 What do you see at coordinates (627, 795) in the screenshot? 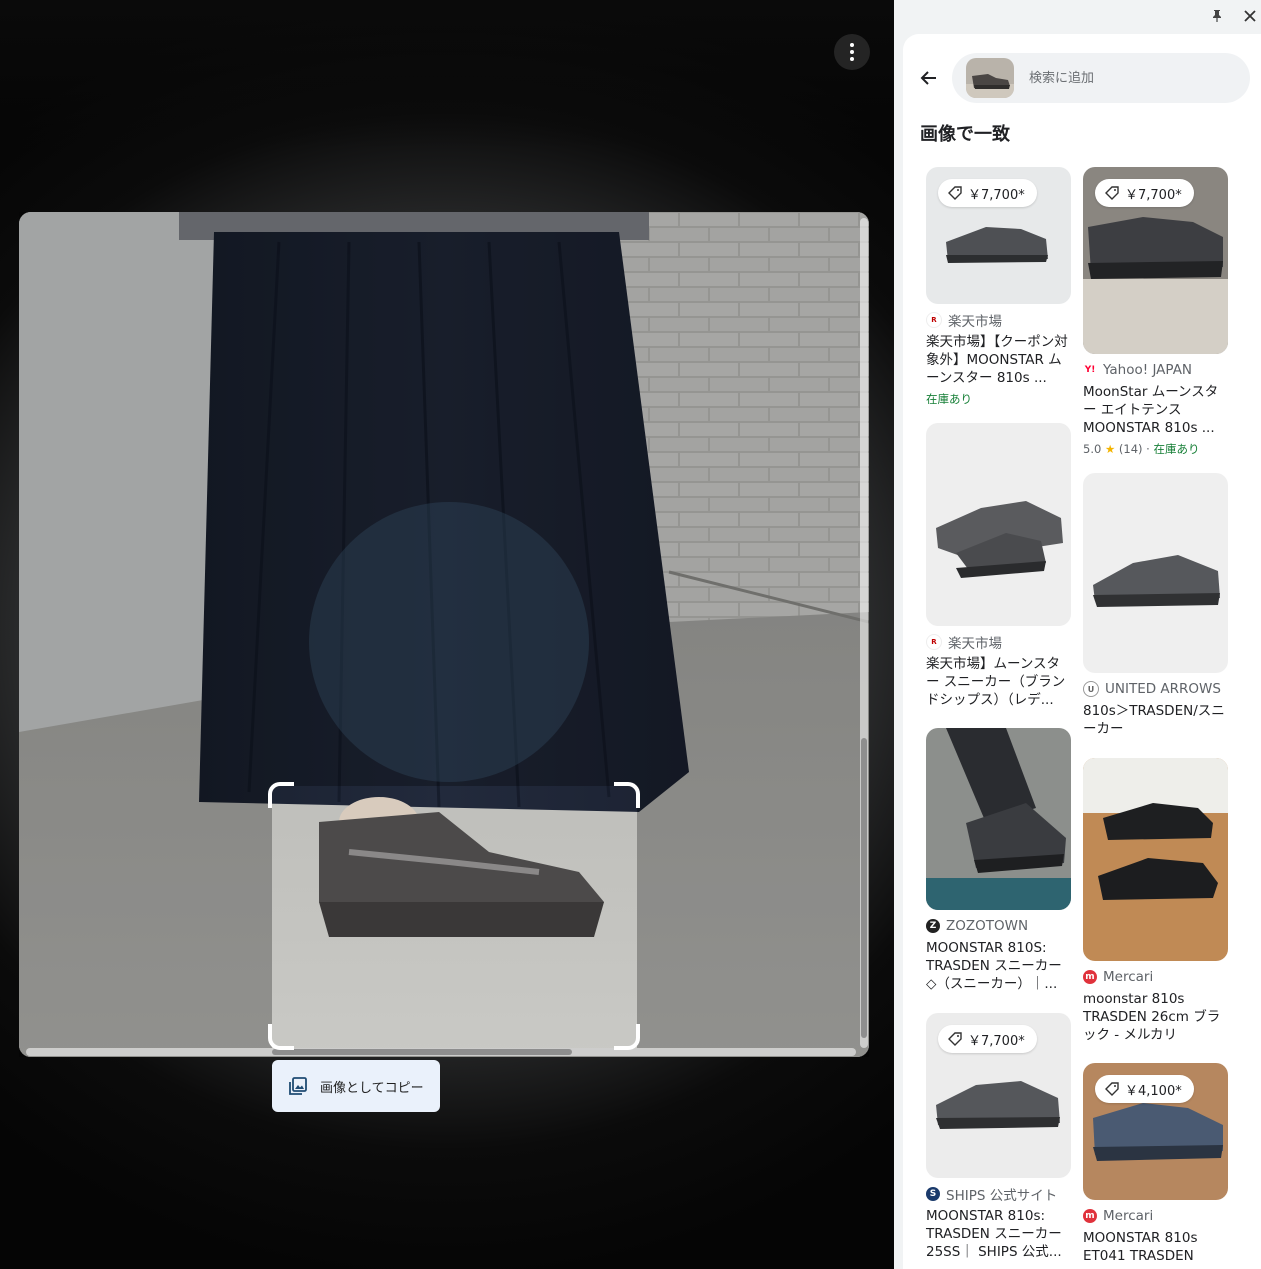
I see `selection-handle-top-right` at bounding box center [627, 795].